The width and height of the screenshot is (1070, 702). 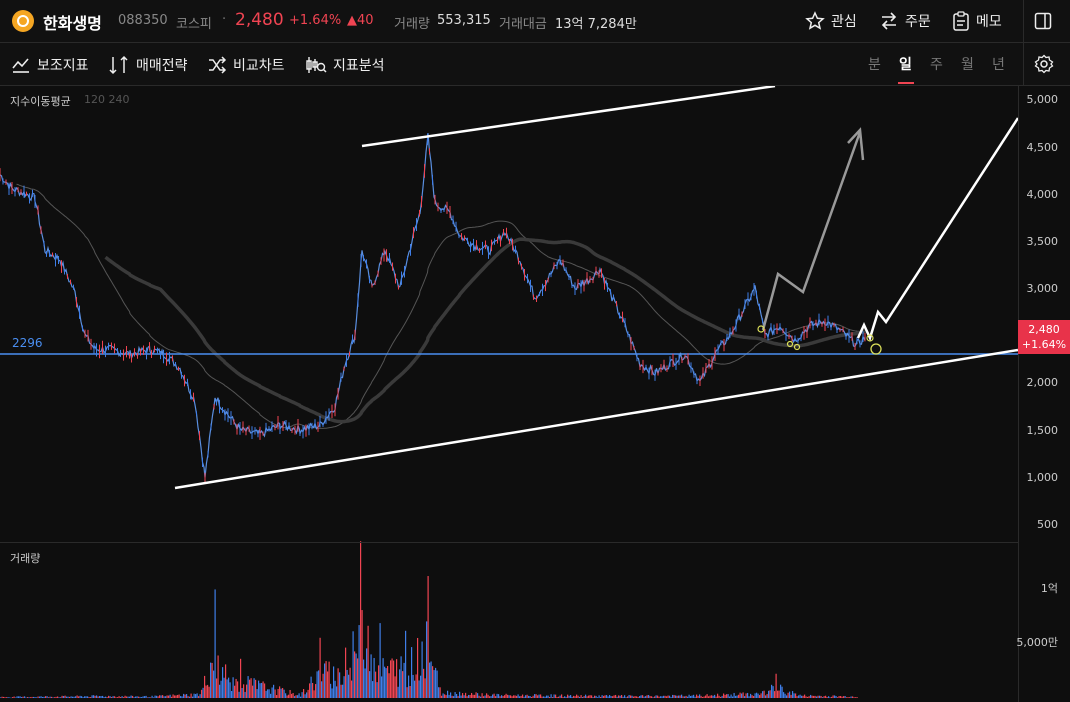 I want to click on change-percent: +1.64%, so click(x=315, y=20).